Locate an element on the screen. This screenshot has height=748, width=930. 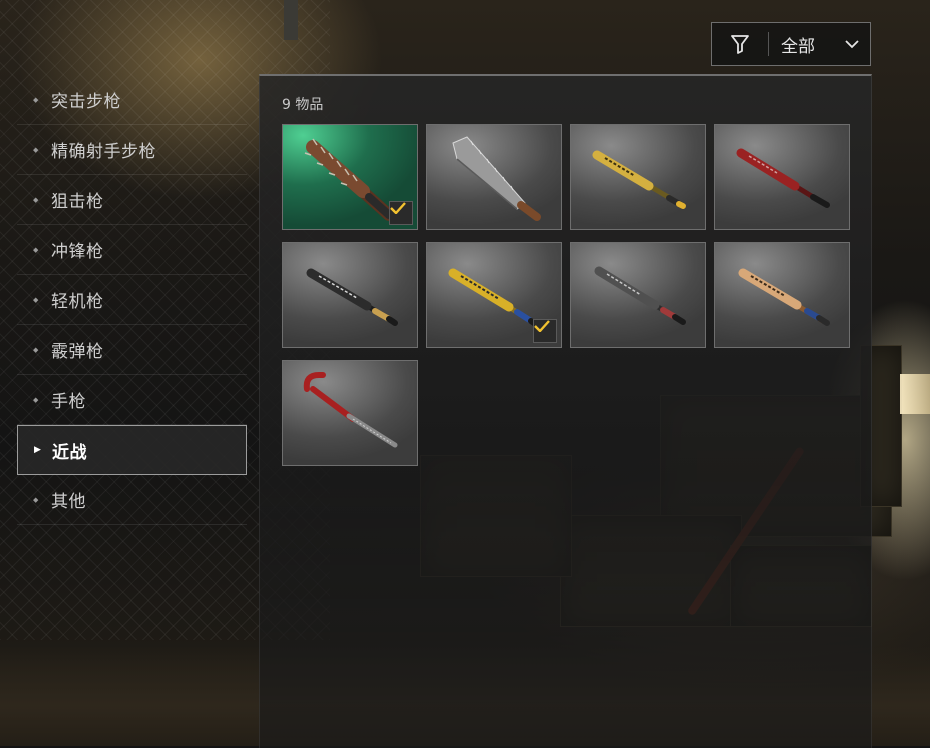
wooden-bat-item is located at coordinates (782, 295).